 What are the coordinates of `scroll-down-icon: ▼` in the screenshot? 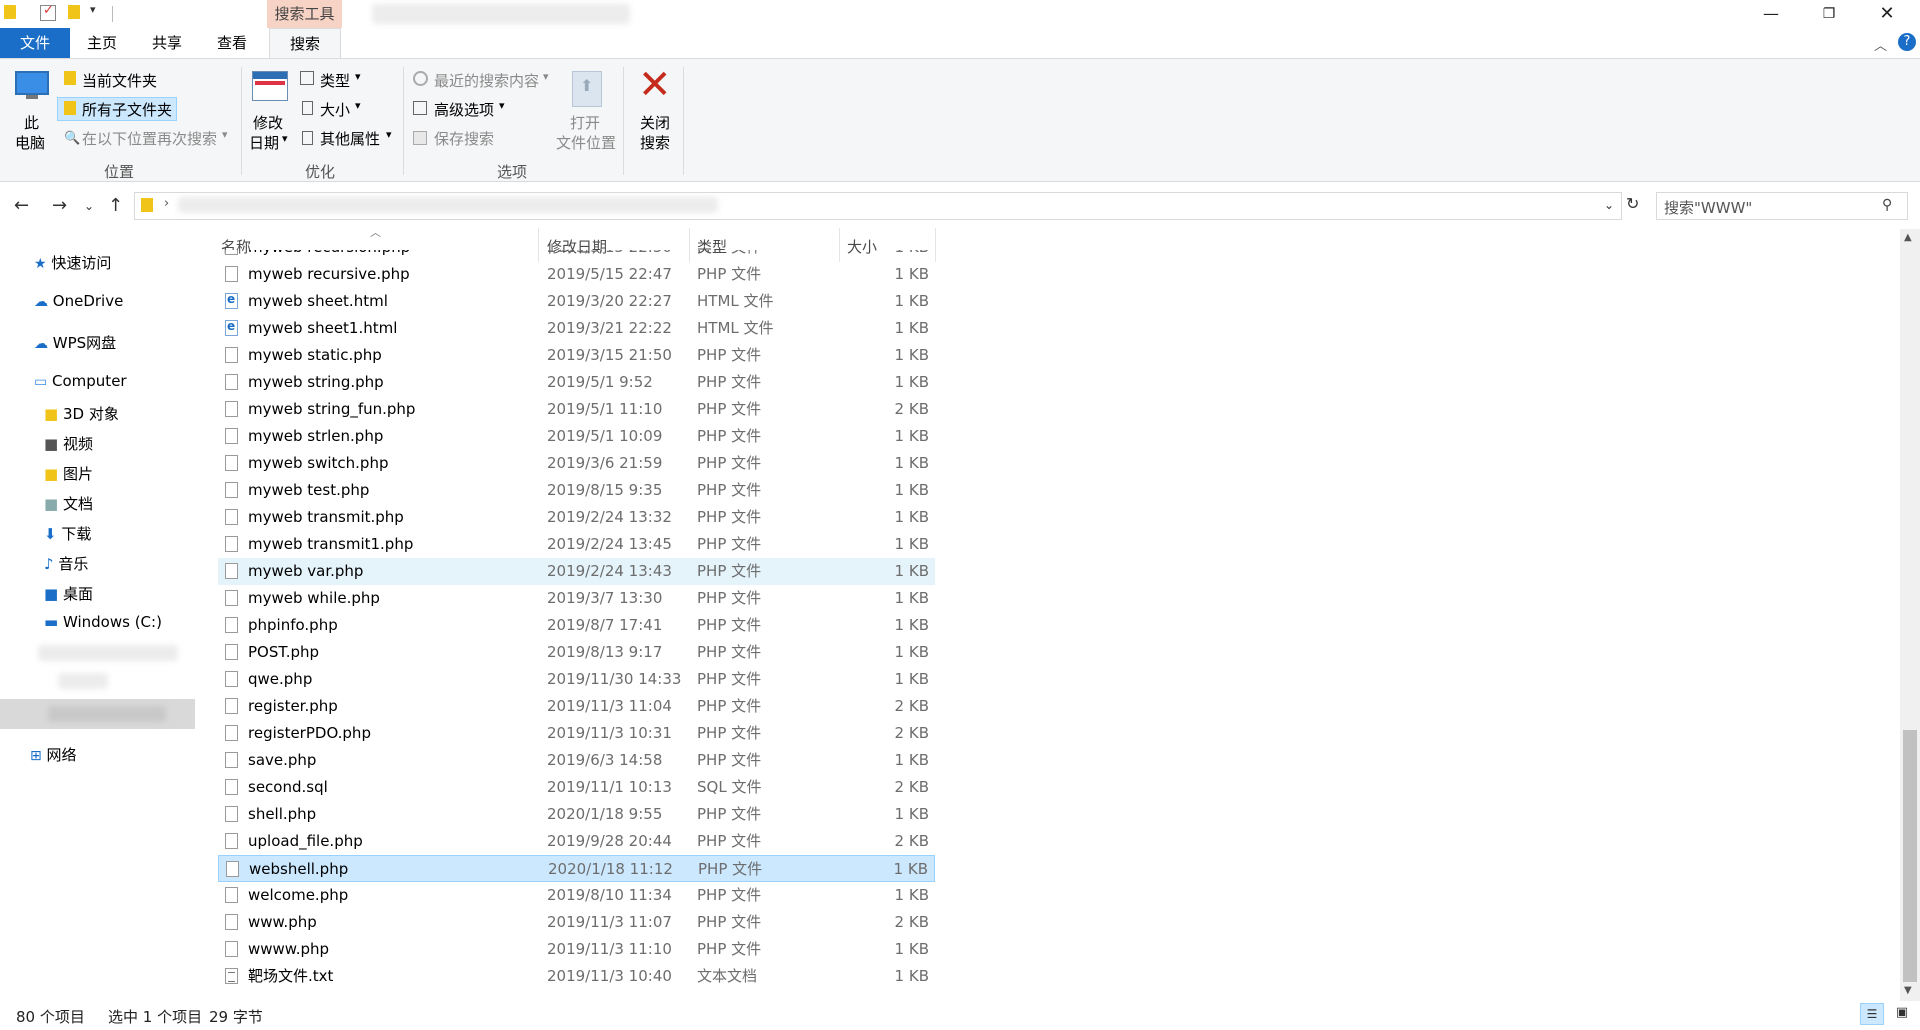 It's located at (1908, 990).